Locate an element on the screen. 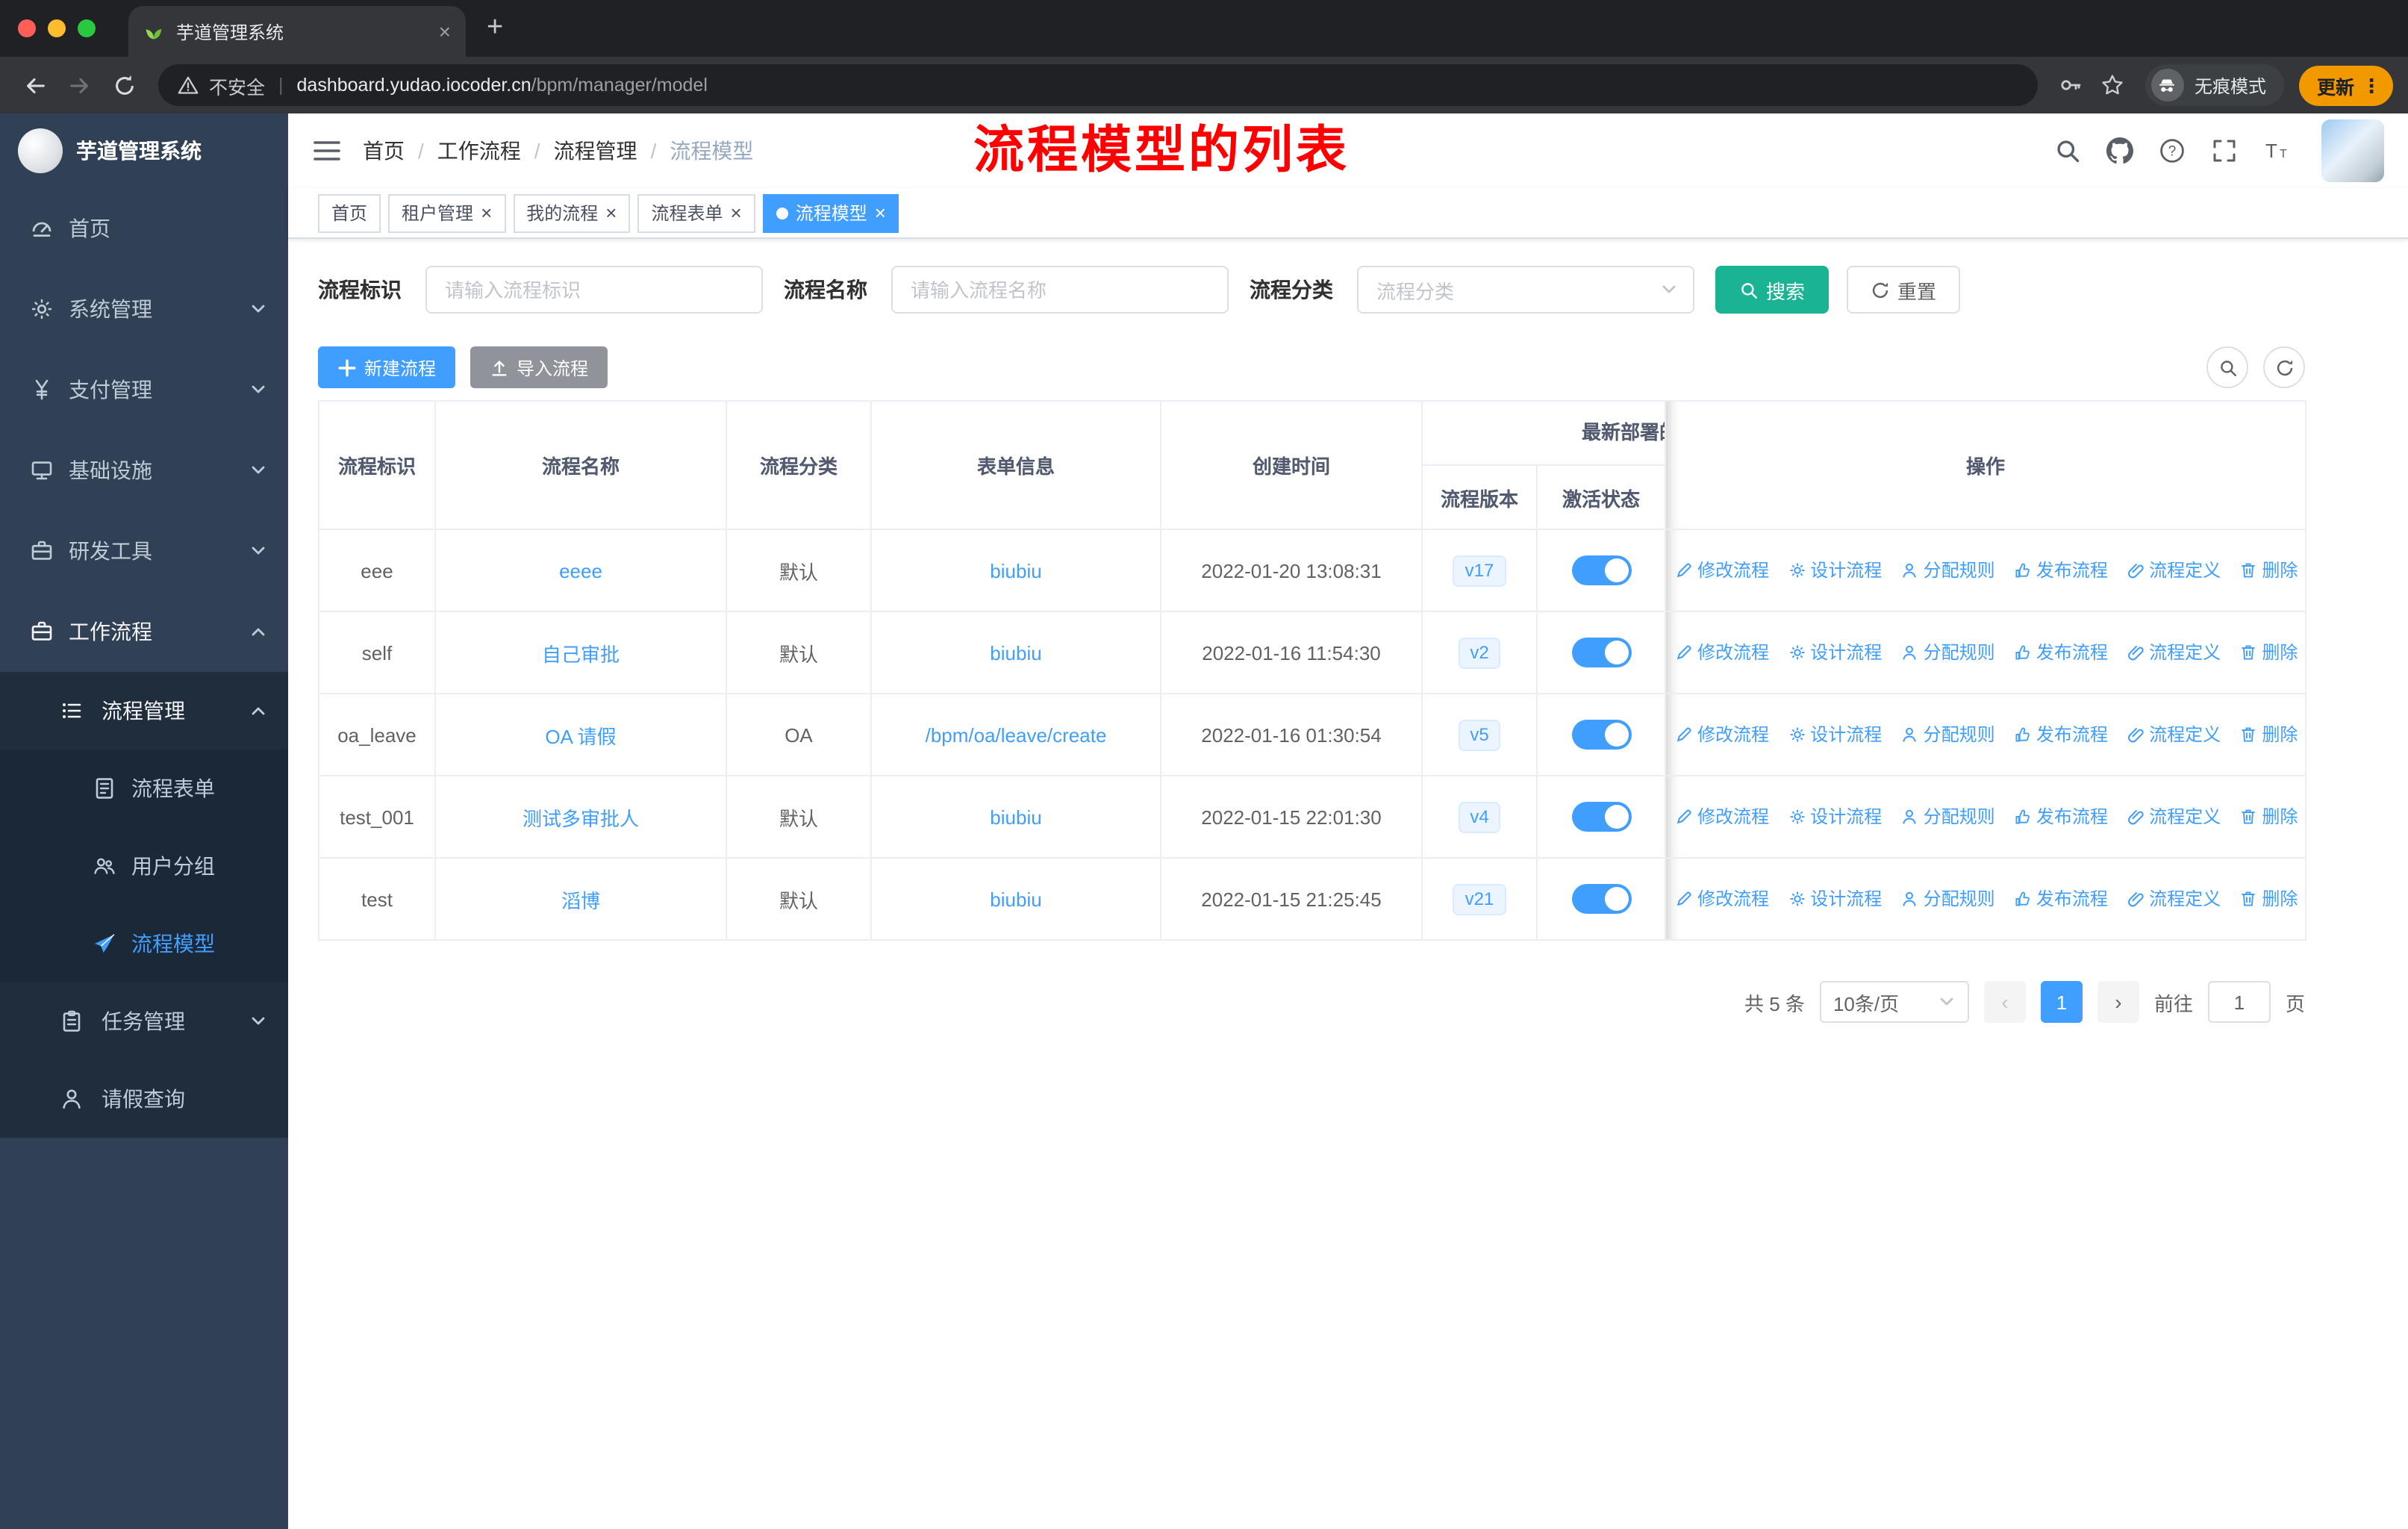 Image resolution: width=2408 pixels, height=1529 pixels. prev-page-button: ‹ is located at coordinates (2004, 1002).